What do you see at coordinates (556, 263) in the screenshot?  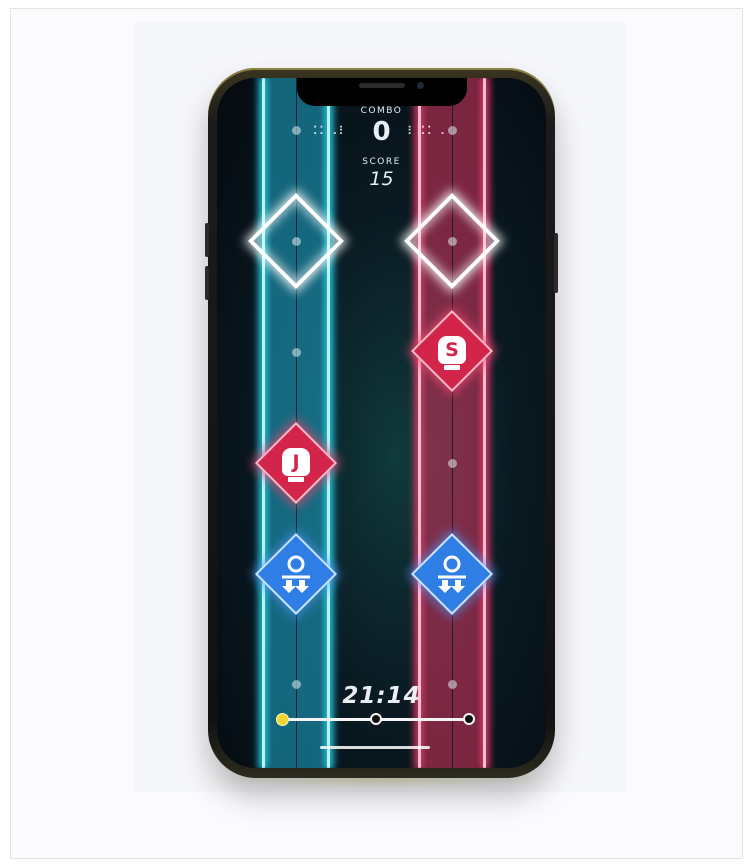 I see `power-button` at bounding box center [556, 263].